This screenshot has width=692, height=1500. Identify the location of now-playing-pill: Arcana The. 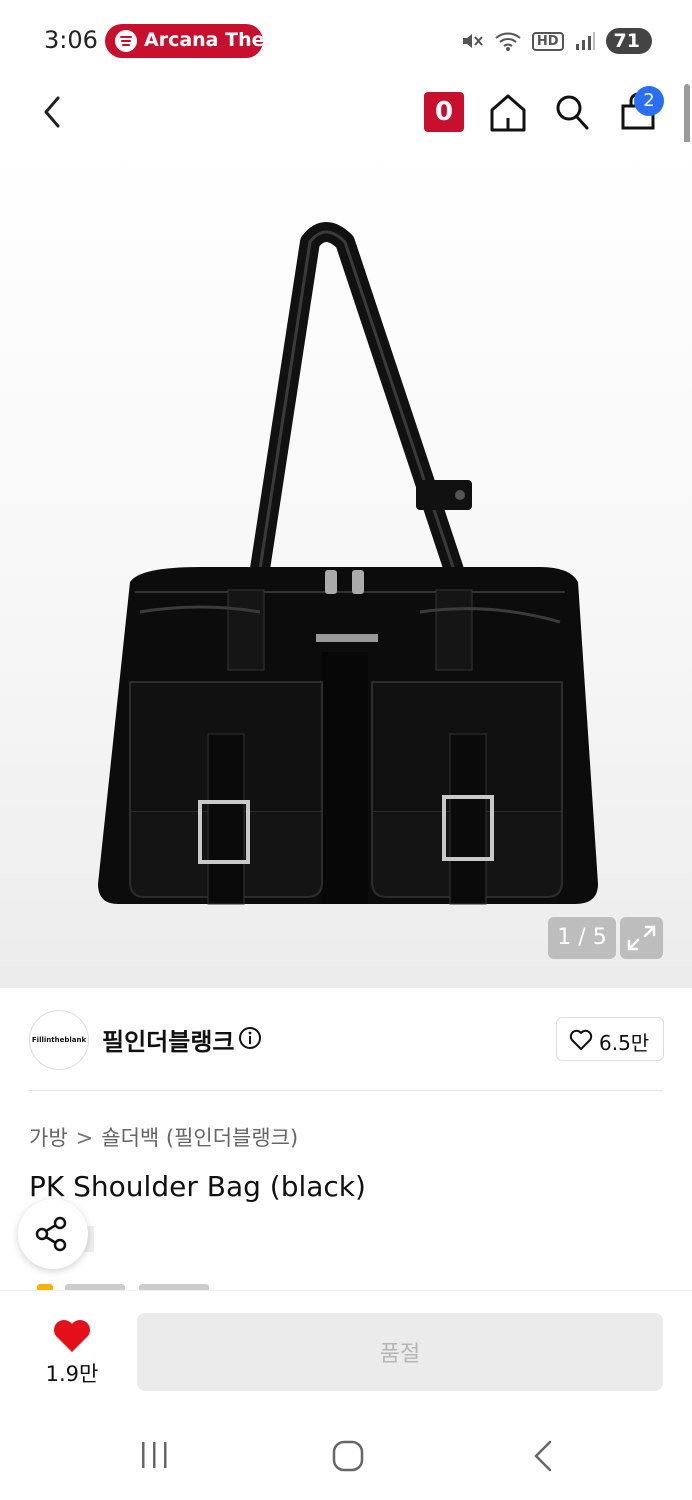
(184, 41).